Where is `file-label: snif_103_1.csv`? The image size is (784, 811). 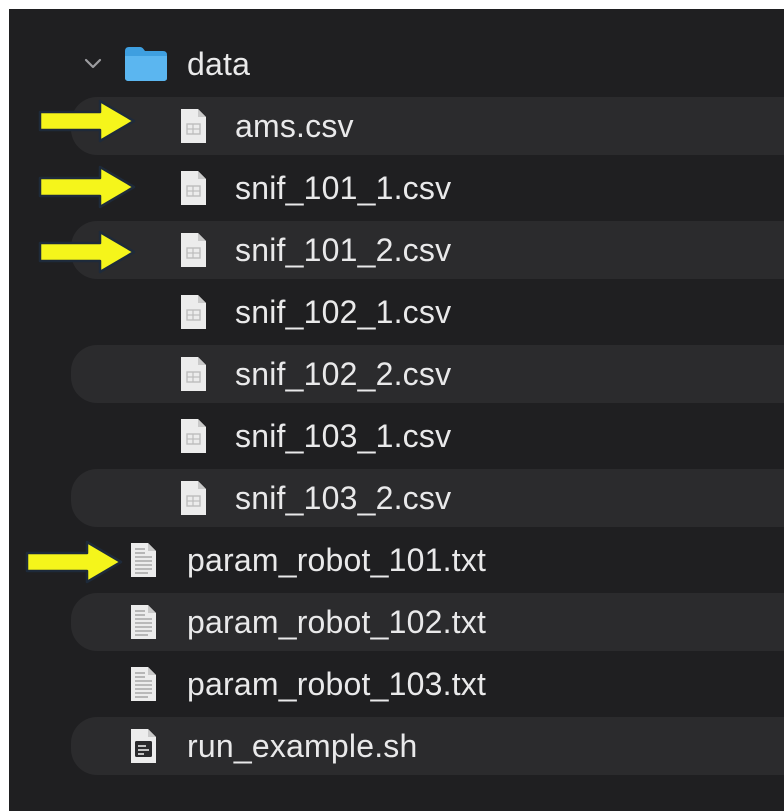 file-label: snif_103_1.csv is located at coordinates (343, 436).